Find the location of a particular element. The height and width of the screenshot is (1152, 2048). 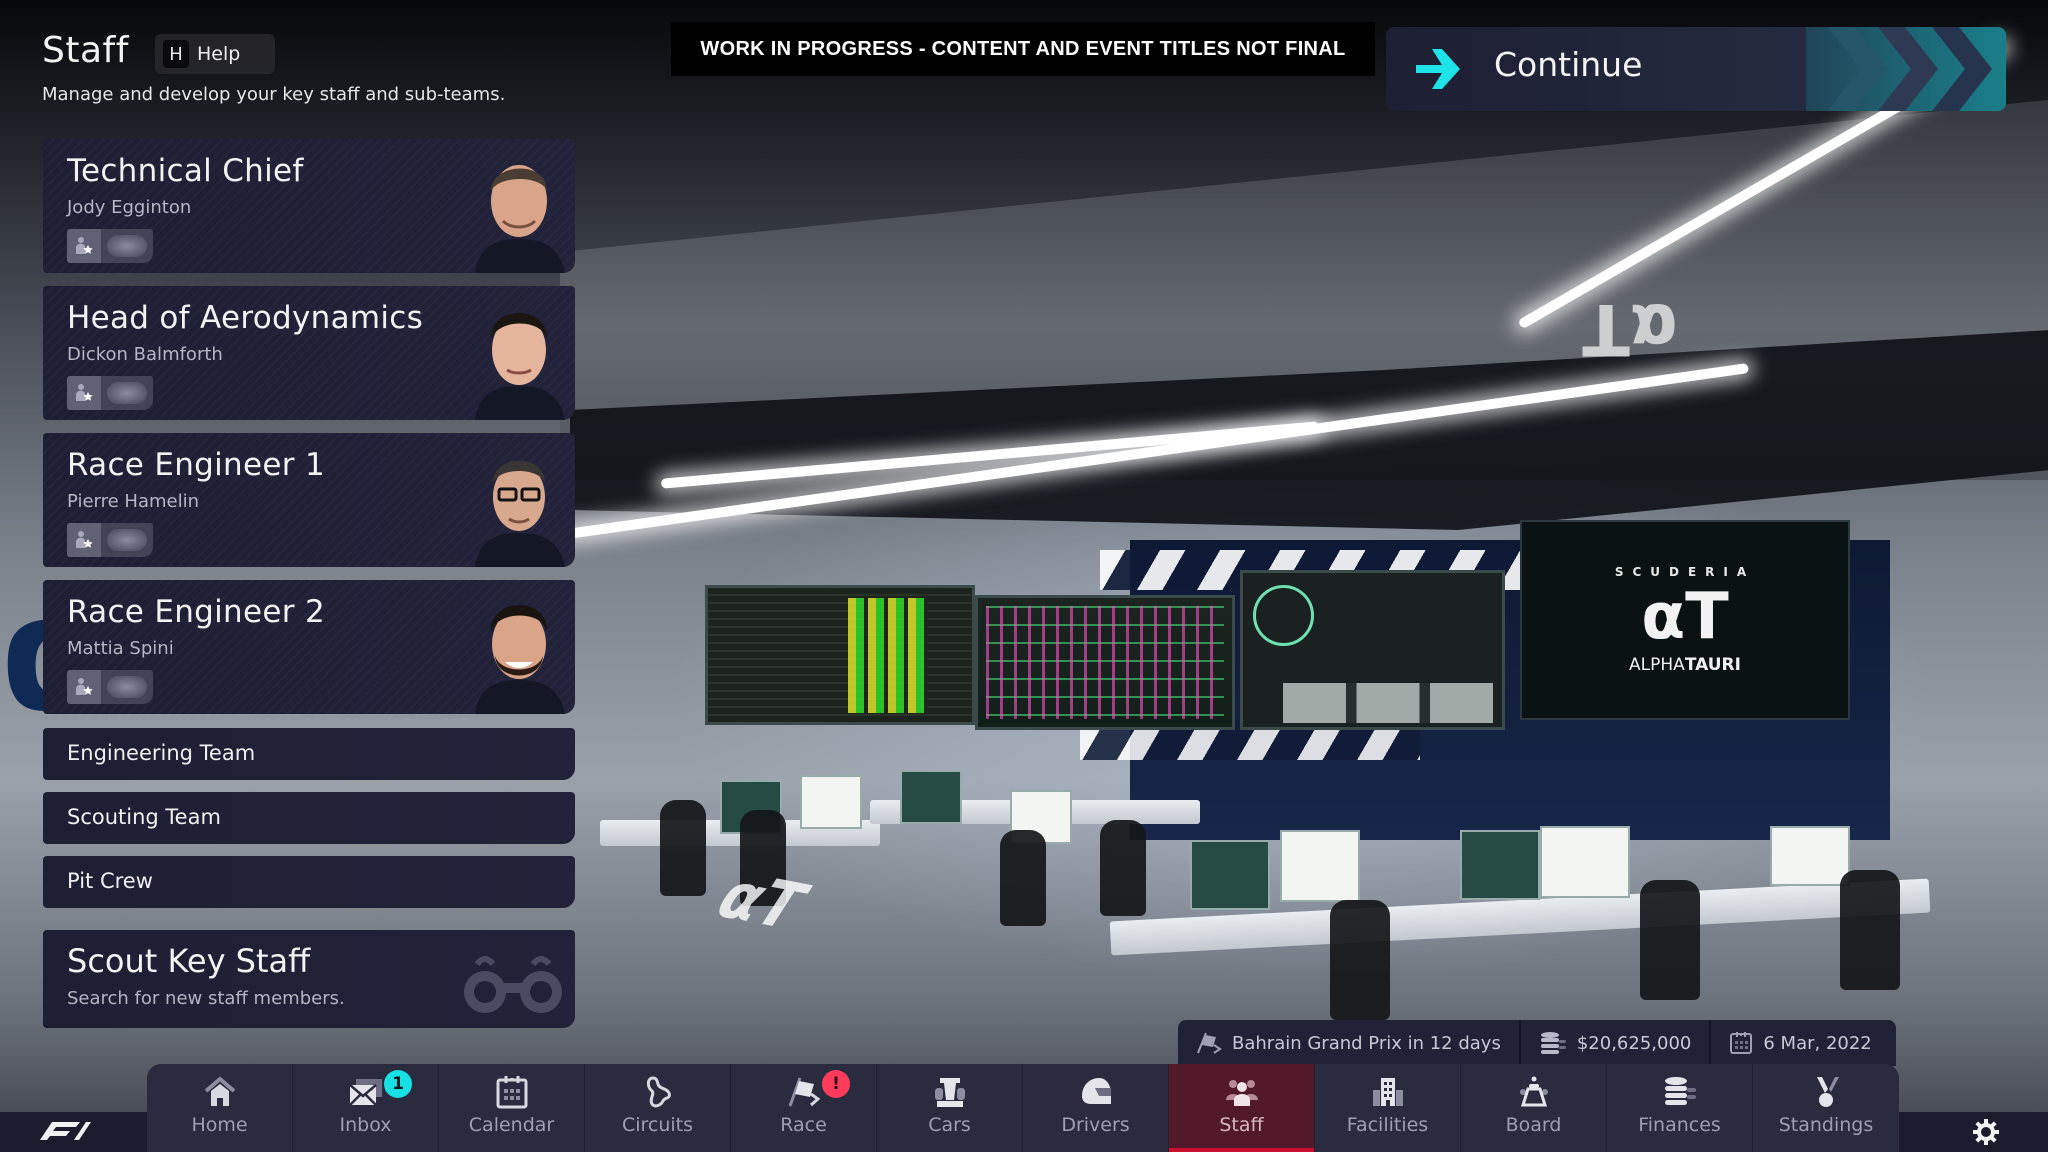

nav-label: Drivers is located at coordinates (1095, 1125).